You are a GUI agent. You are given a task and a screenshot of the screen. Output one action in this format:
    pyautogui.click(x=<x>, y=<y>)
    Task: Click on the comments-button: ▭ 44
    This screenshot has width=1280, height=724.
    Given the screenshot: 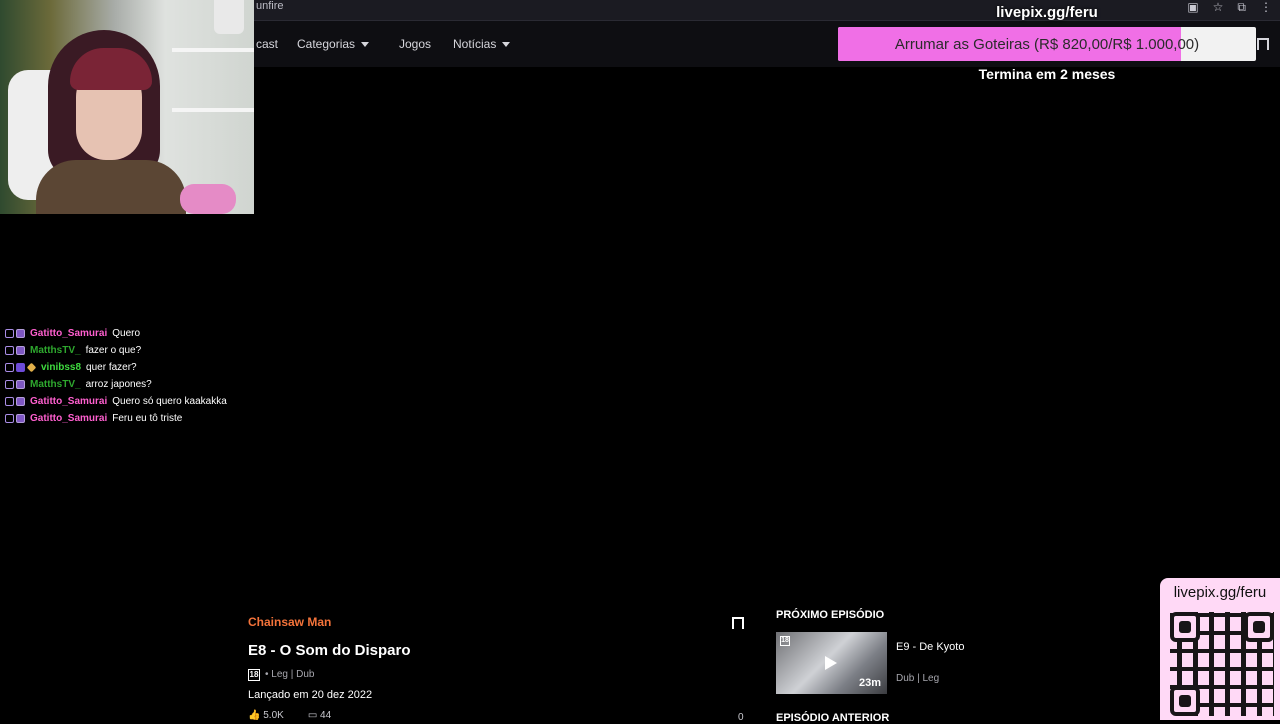 What is the action you would take?
    pyautogui.click(x=319, y=715)
    